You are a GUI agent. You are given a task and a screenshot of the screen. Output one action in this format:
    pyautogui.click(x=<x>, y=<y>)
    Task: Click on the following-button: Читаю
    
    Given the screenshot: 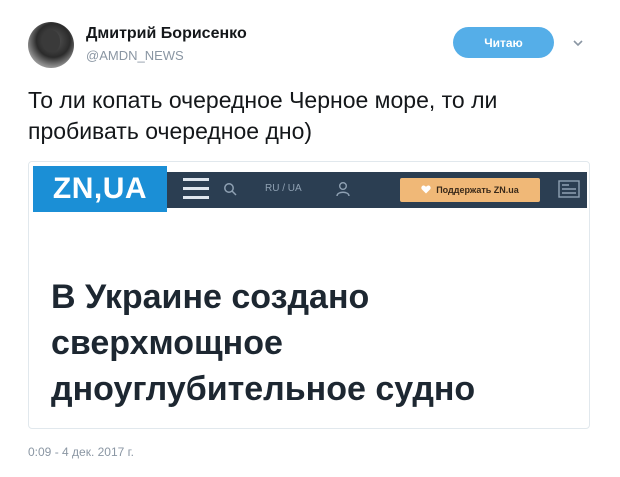 What is the action you would take?
    pyautogui.click(x=503, y=42)
    